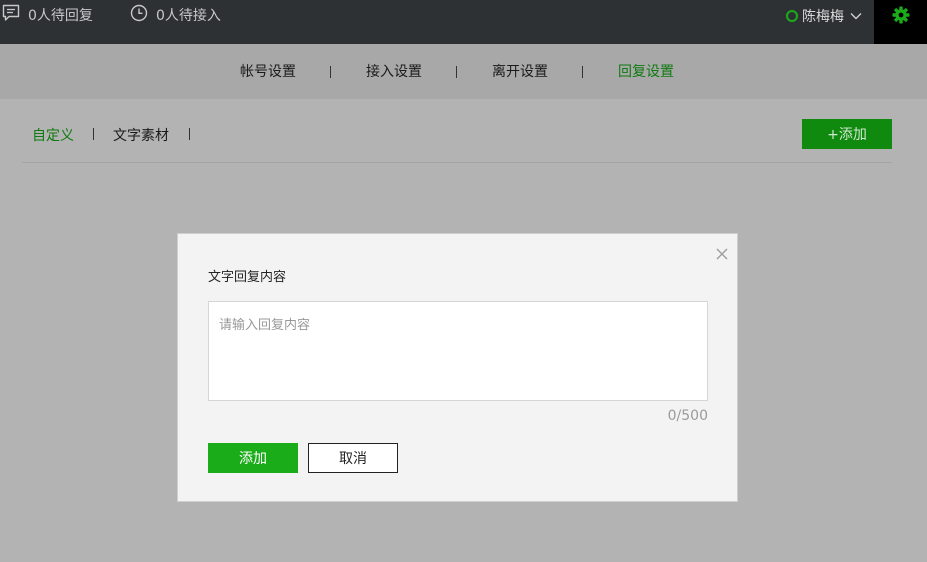 The height and width of the screenshot is (562, 927). Describe the element at coordinates (687, 416) in the screenshot. I see `char-counter: 0/500` at that location.